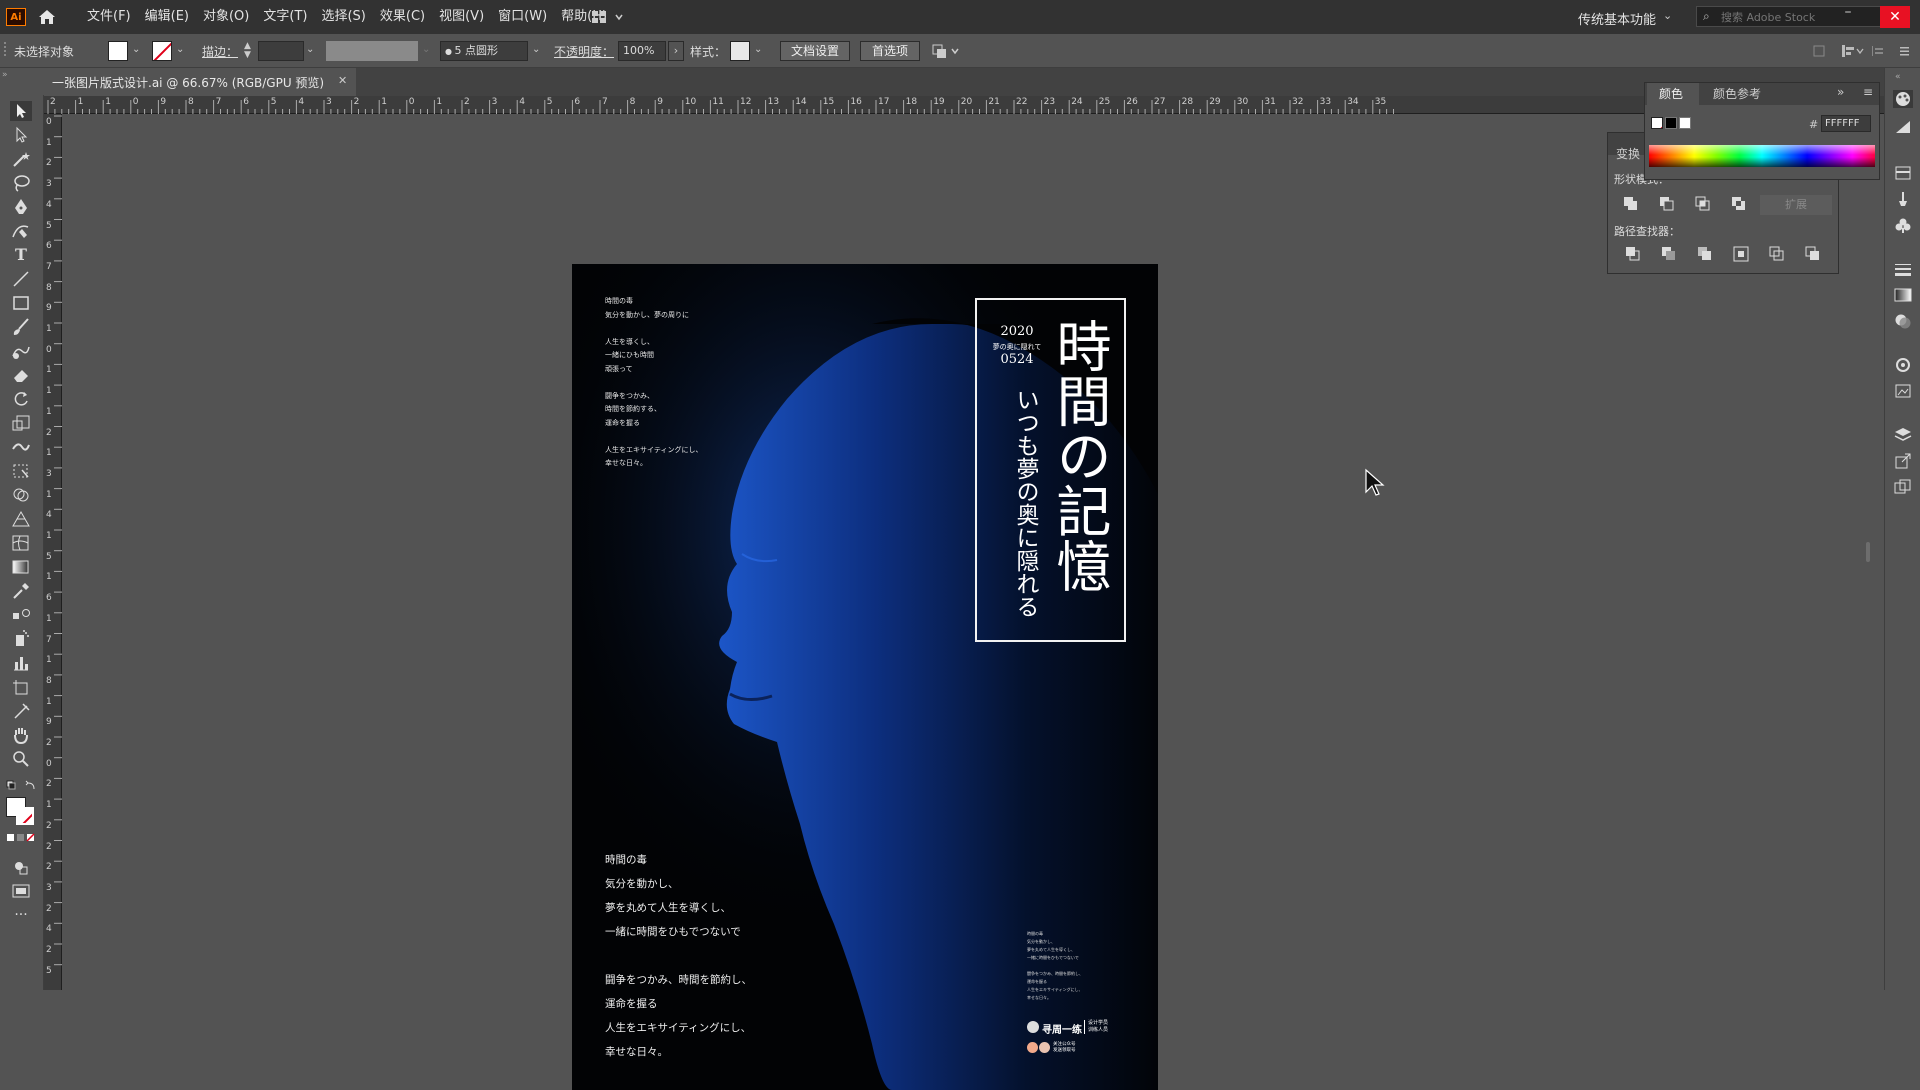  I want to click on menu-type: 文字(T), so click(285, 17).